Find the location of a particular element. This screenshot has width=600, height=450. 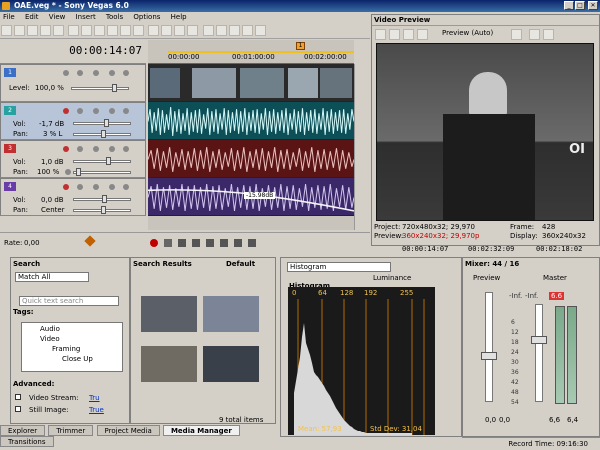

still-image-checkbox is located at coordinates (18, 409).